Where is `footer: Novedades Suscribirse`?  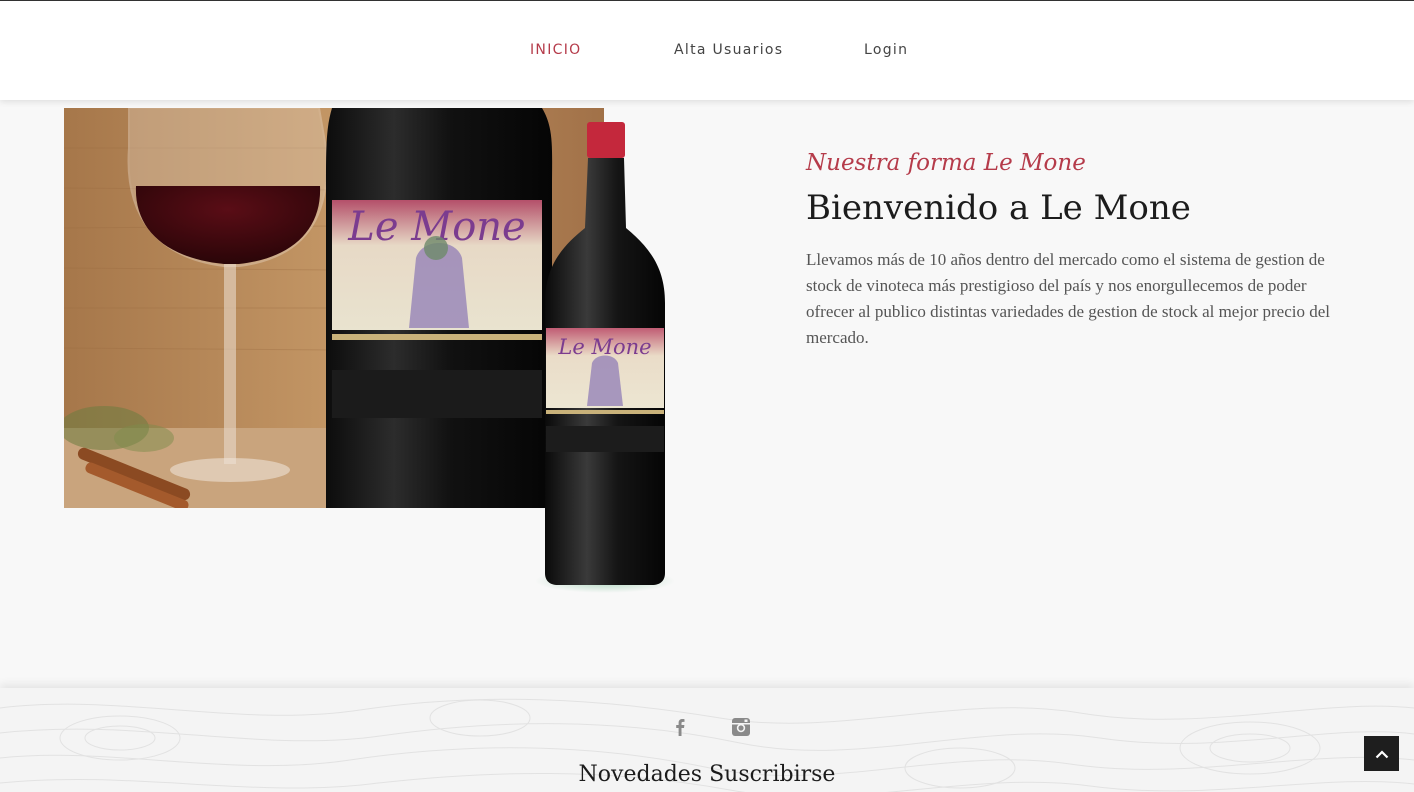
footer: Novedades Suscribirse is located at coordinates (707, 740).